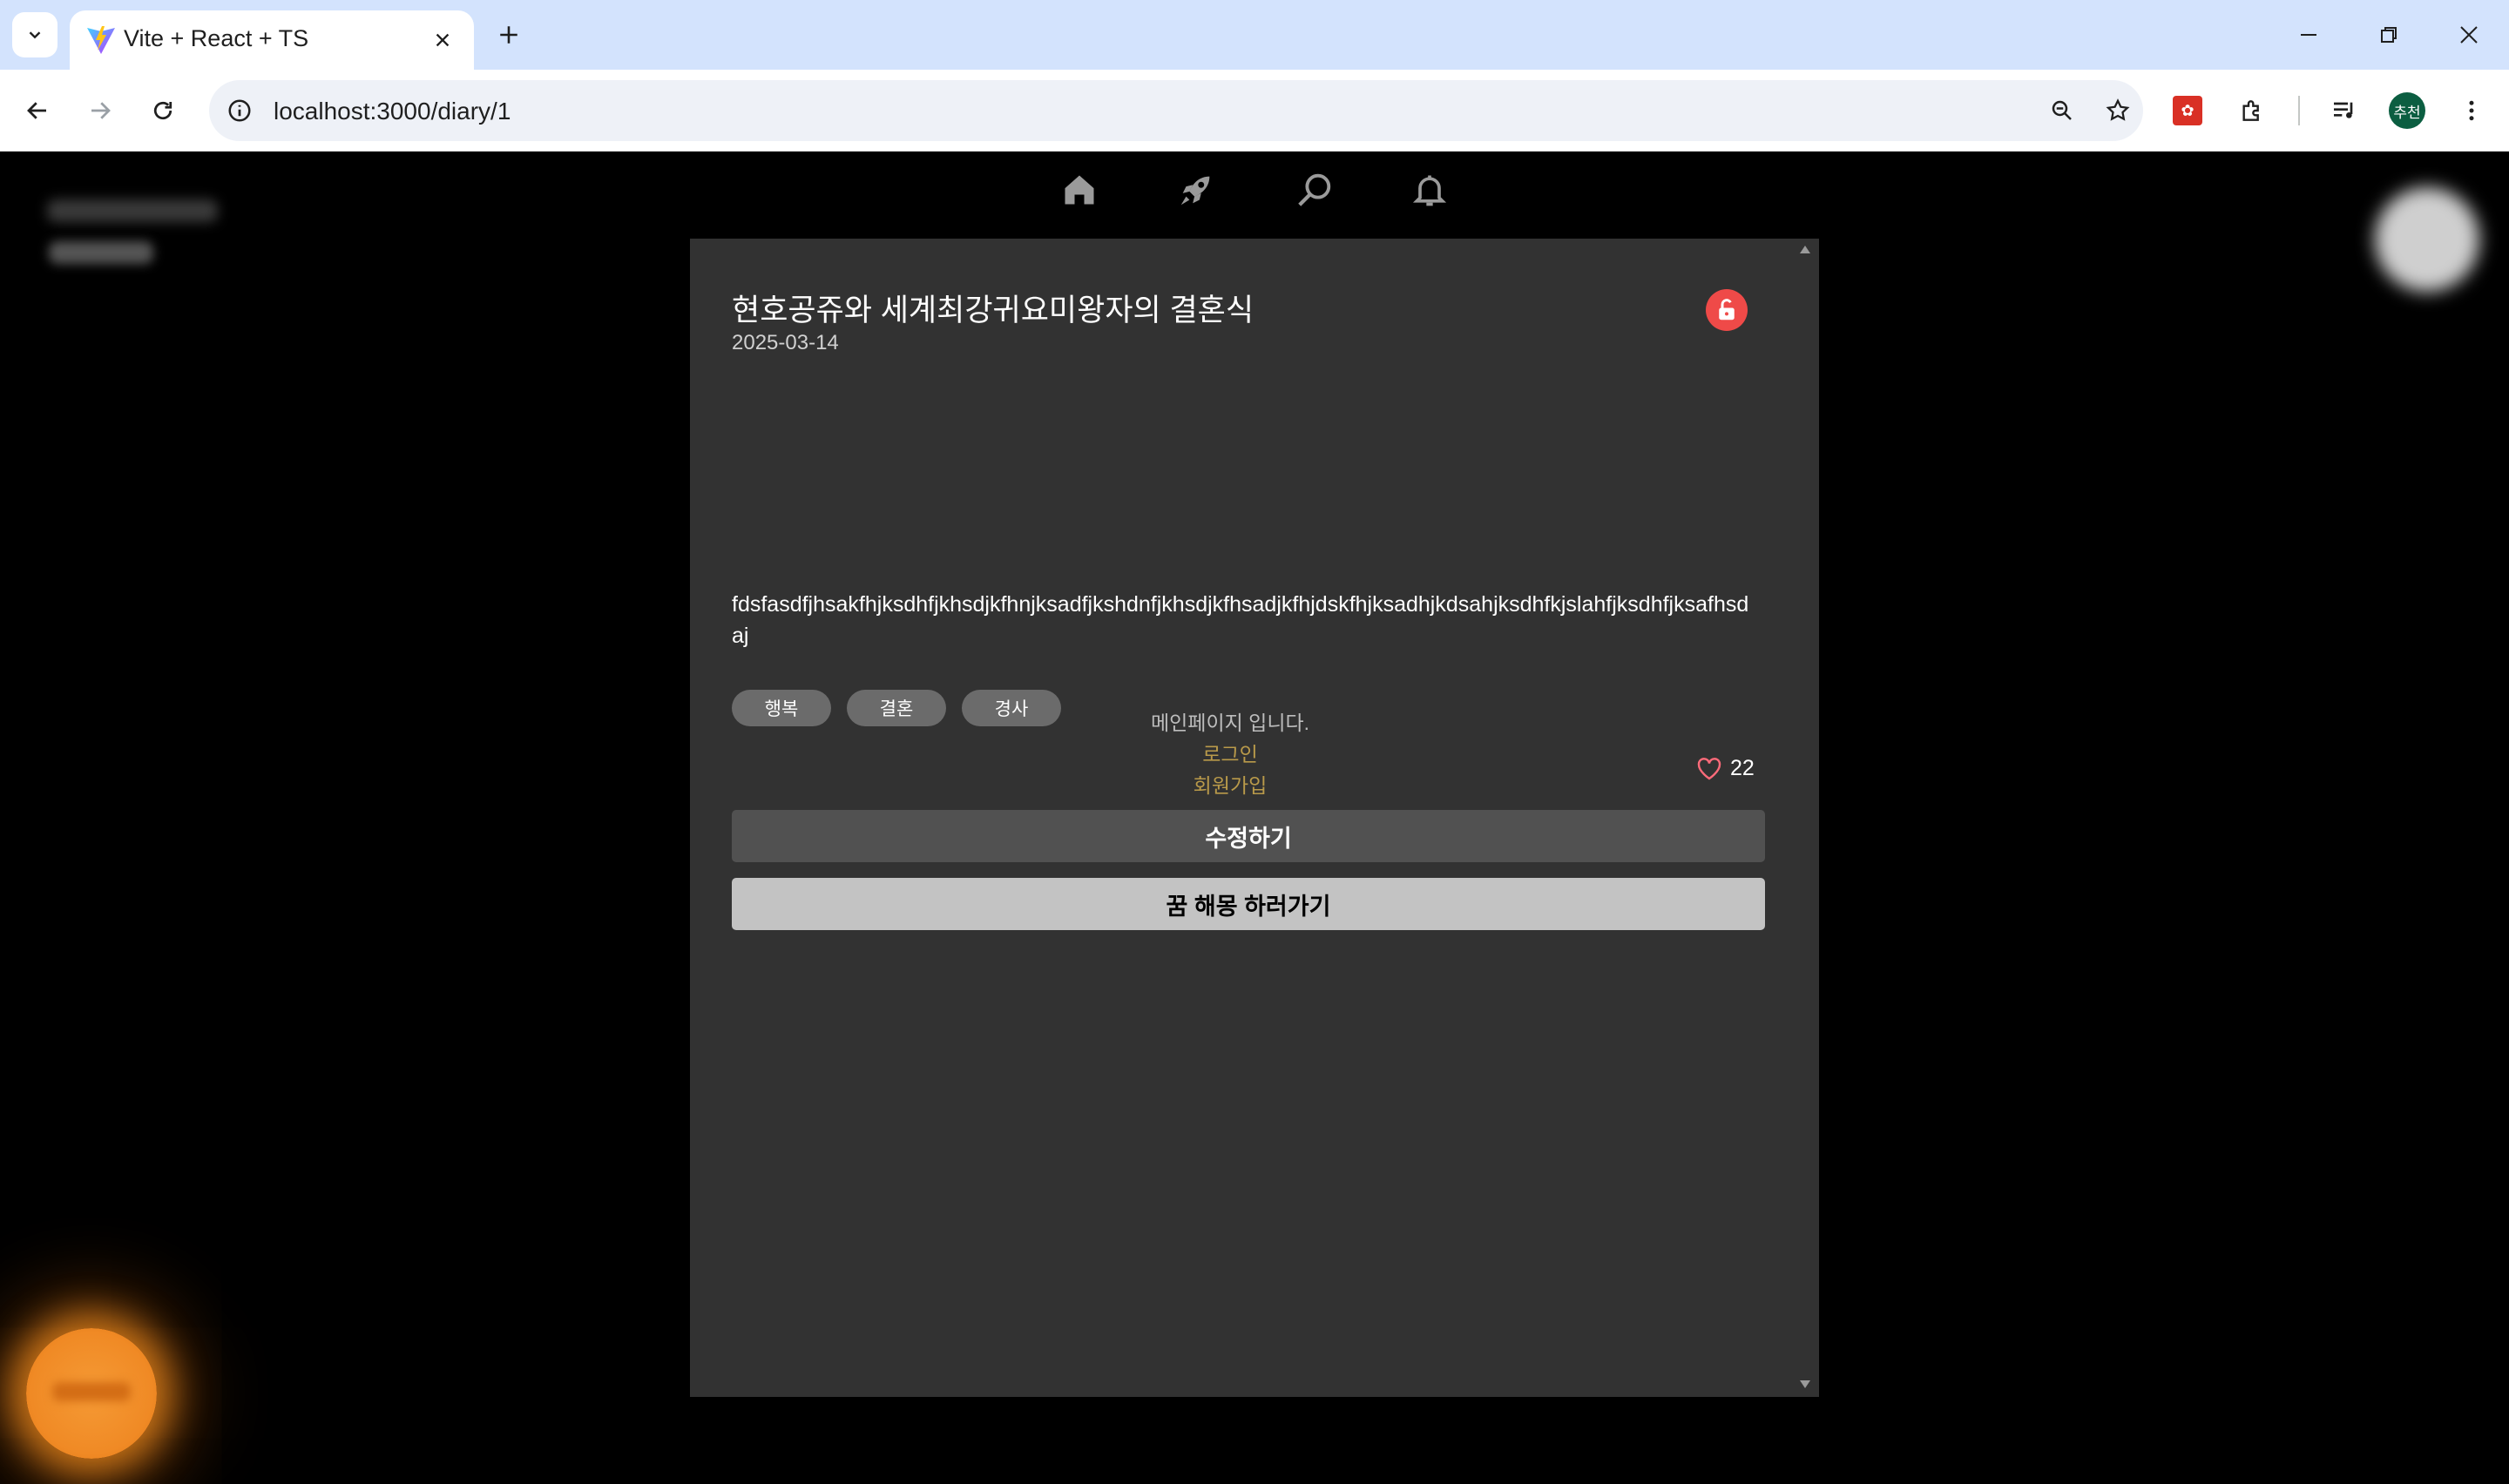 The image size is (2509, 1484). Describe the element at coordinates (1079, 190) in the screenshot. I see `home-icon` at that location.